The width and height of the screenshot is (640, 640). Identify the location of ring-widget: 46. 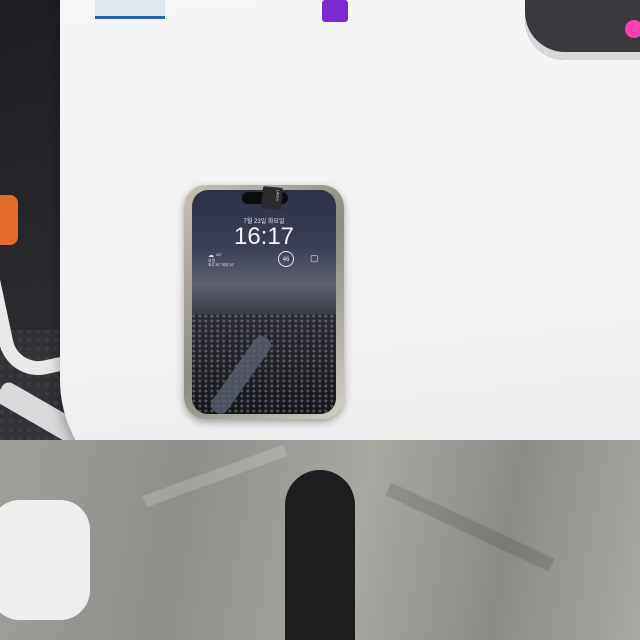
(286, 259).